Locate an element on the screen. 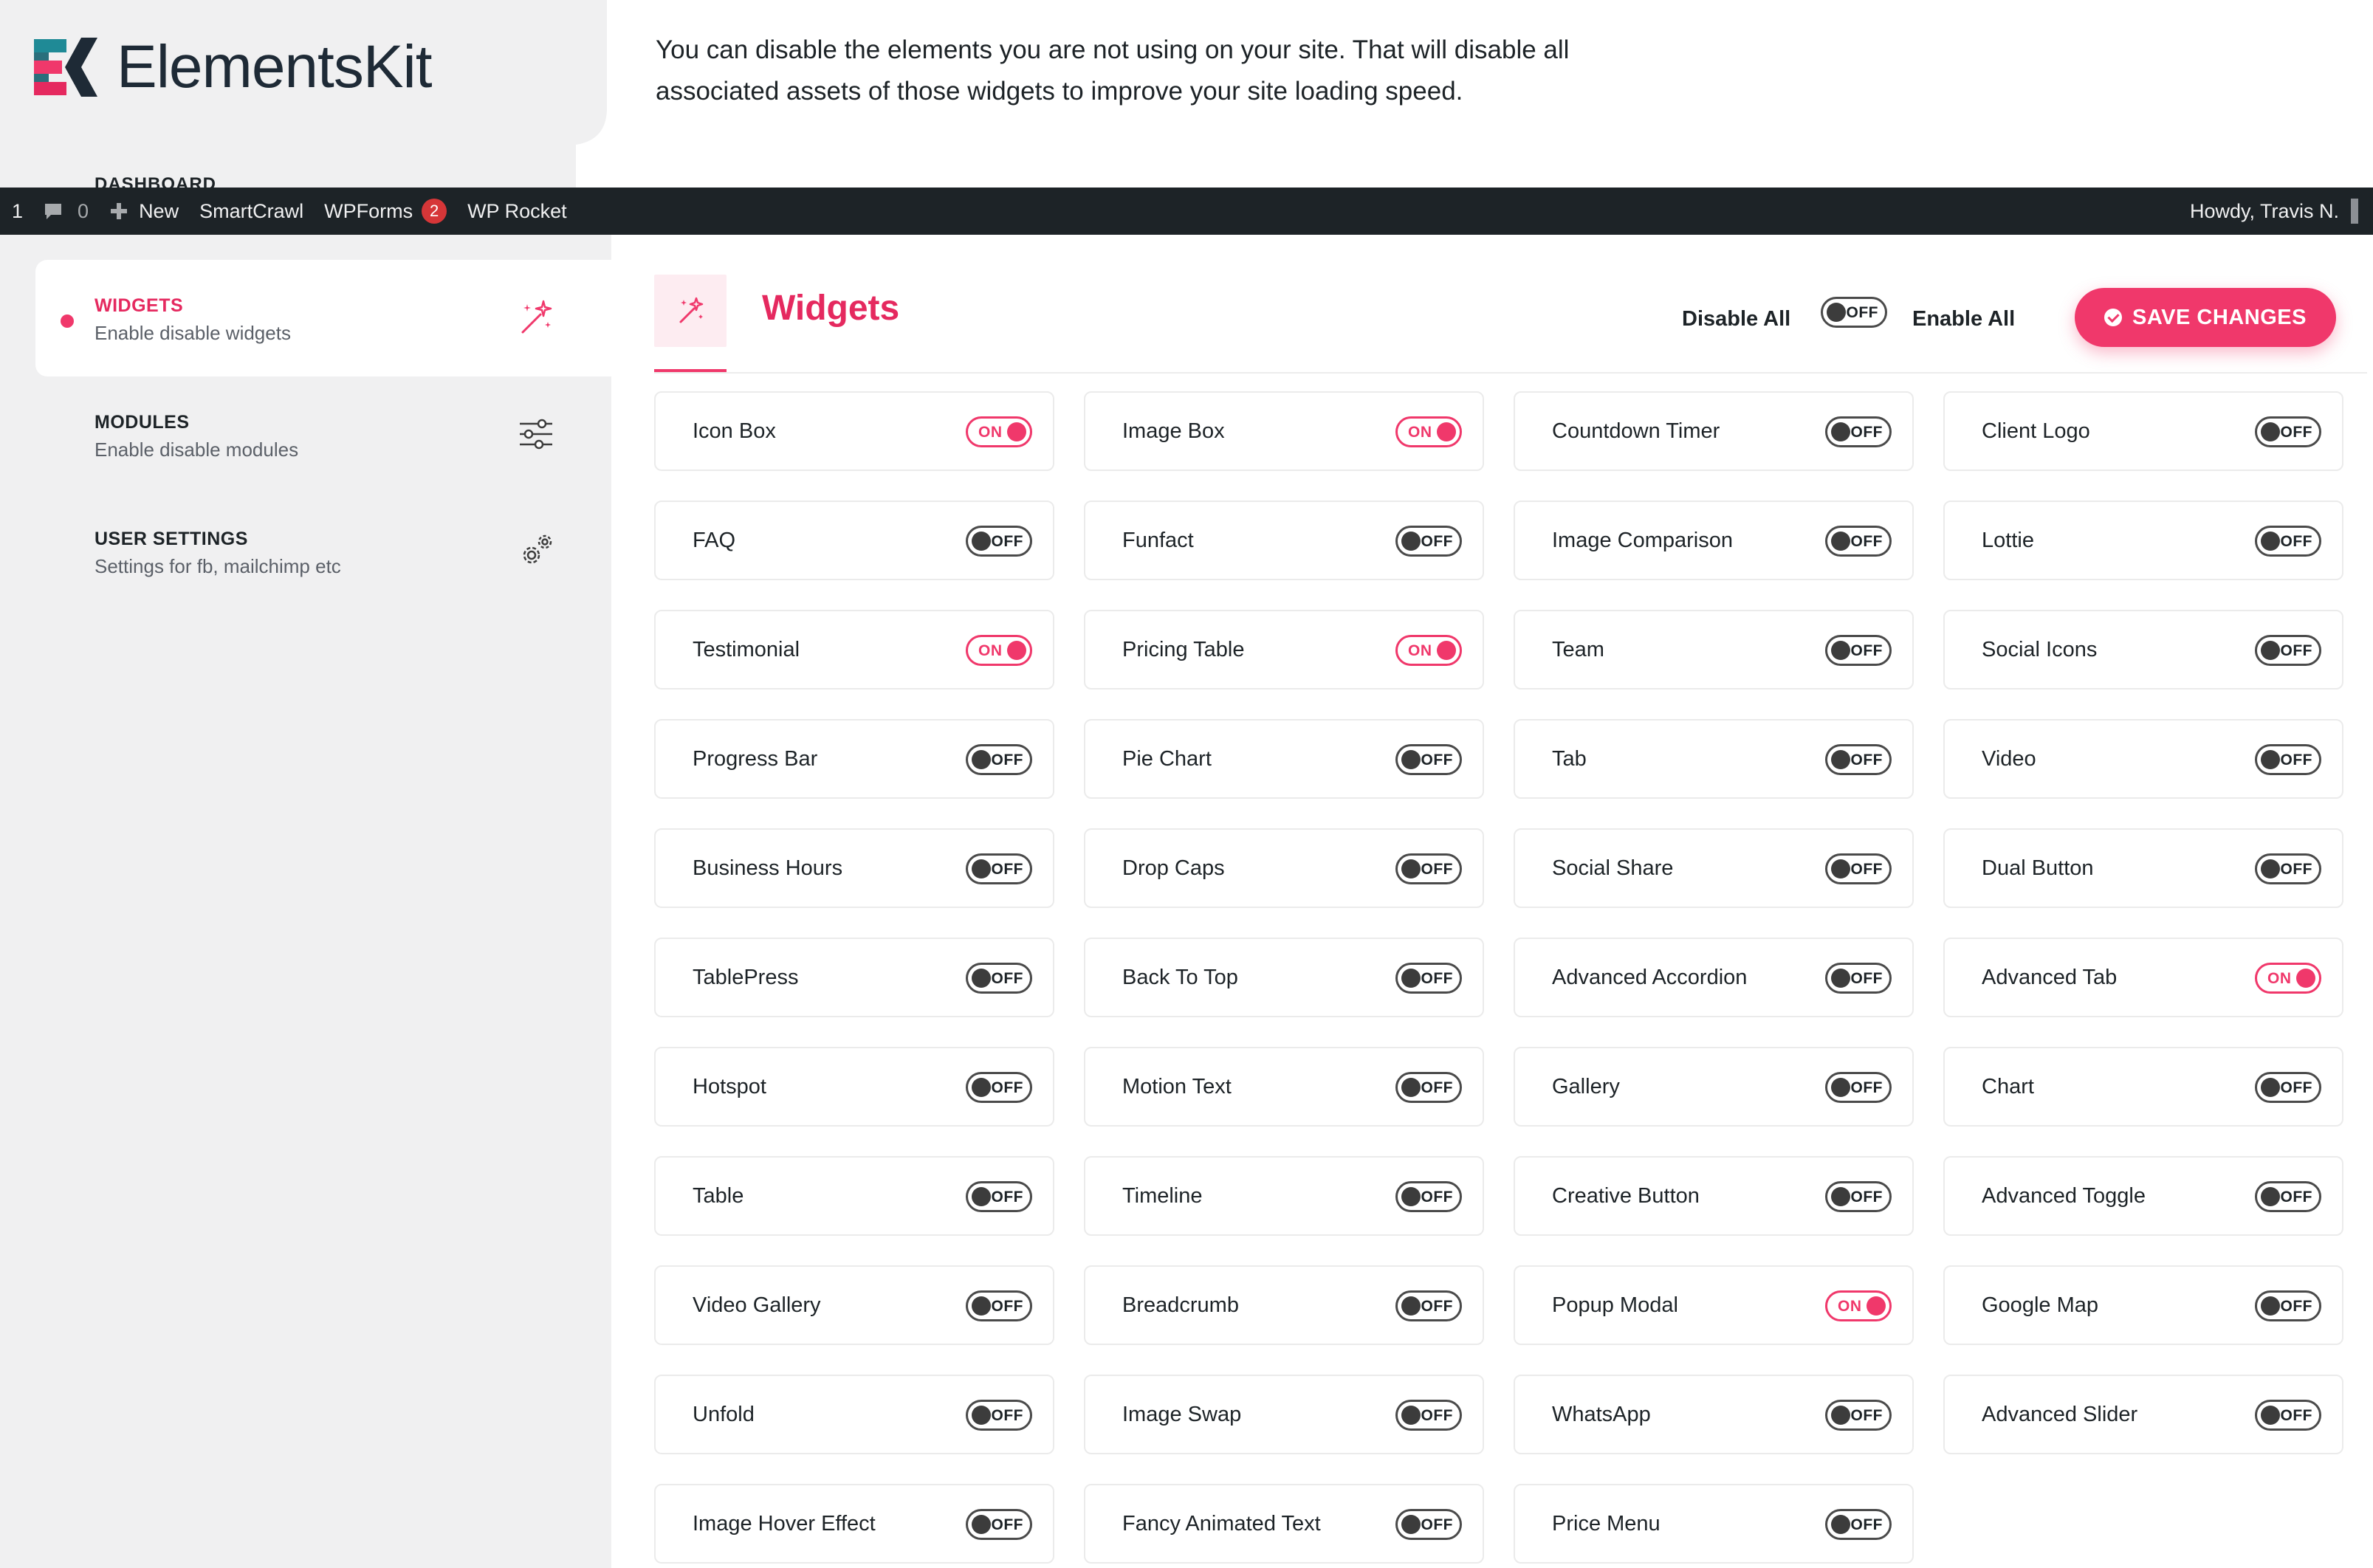 This screenshot has width=2373, height=1568. enable-all-label: Enable All is located at coordinates (1963, 319).